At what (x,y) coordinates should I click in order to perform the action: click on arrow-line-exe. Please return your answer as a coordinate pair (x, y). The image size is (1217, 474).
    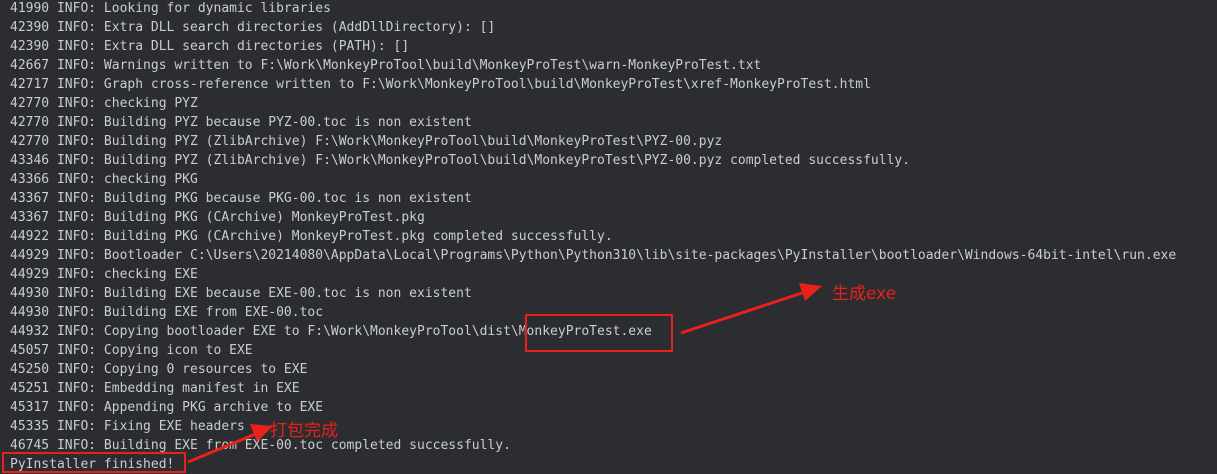
    Looking at the image, I should click on (743, 312).